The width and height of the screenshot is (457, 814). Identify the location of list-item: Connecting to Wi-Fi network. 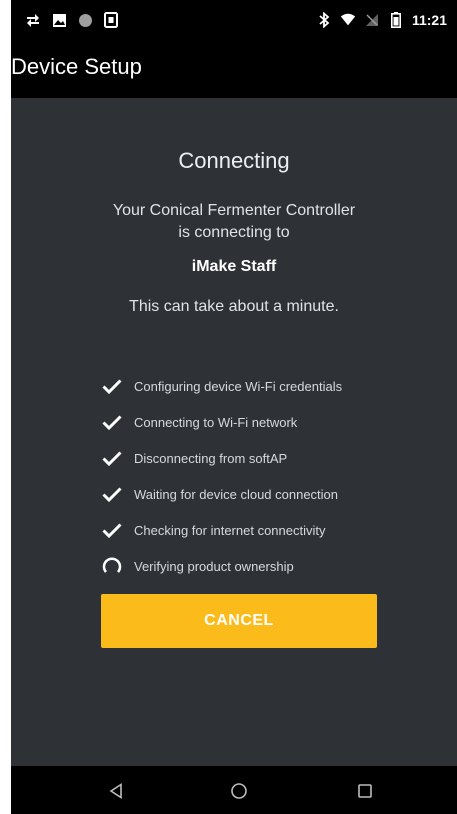
(266, 422).